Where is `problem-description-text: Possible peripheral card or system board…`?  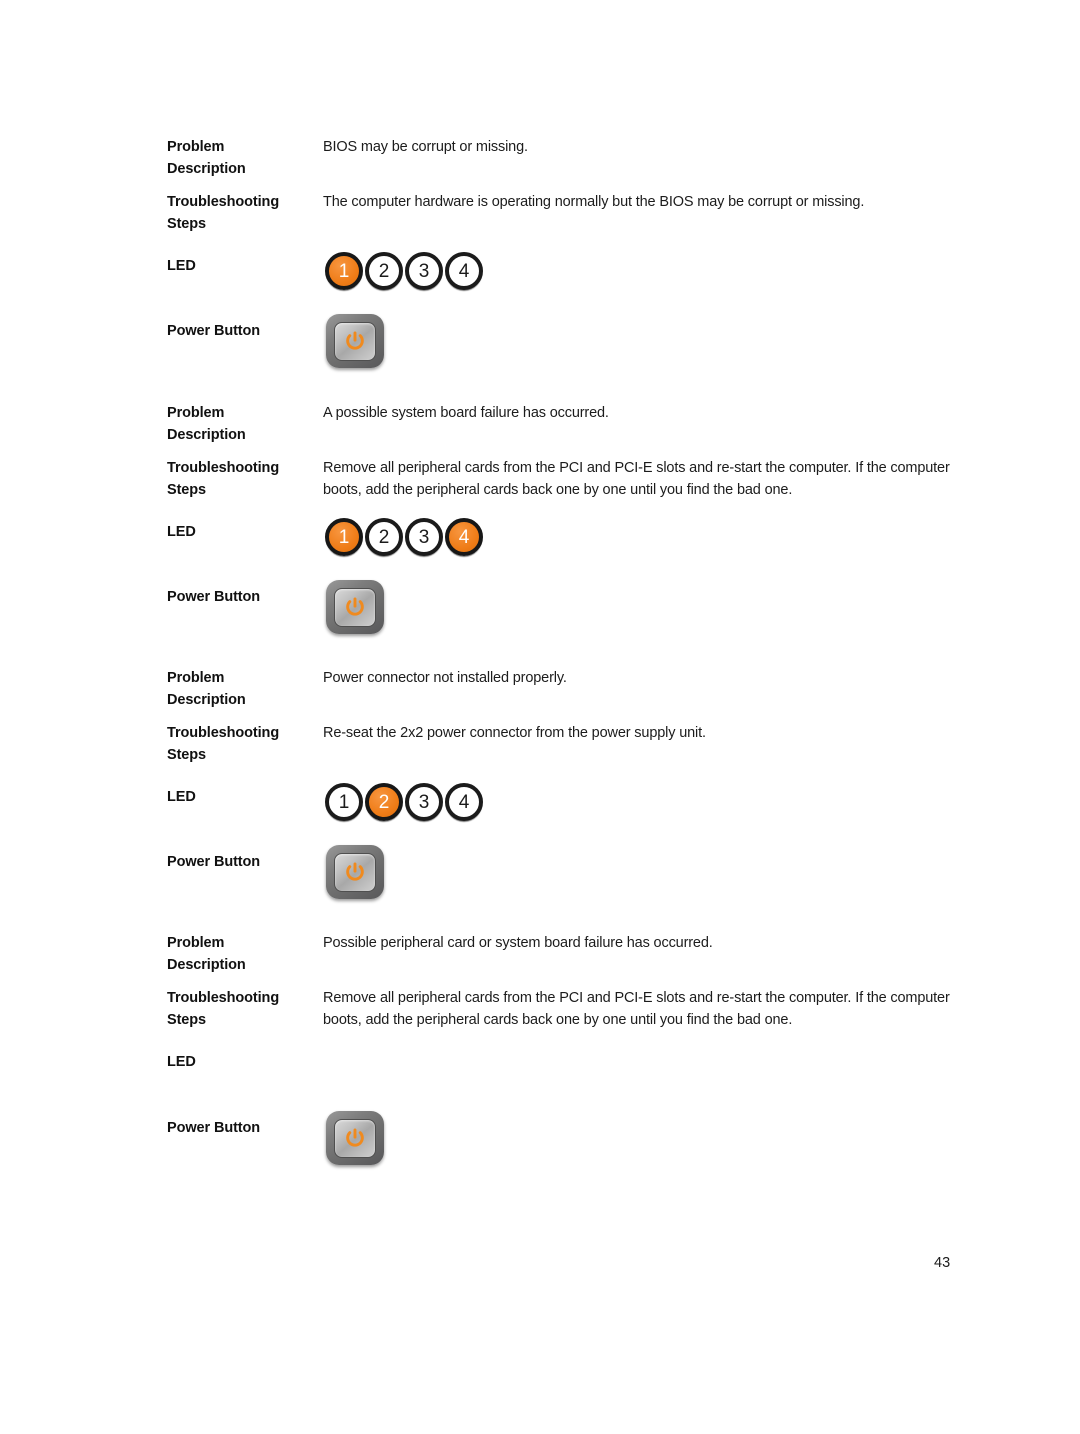 problem-description-text: Possible peripheral card or system board… is located at coordinates (518, 943).